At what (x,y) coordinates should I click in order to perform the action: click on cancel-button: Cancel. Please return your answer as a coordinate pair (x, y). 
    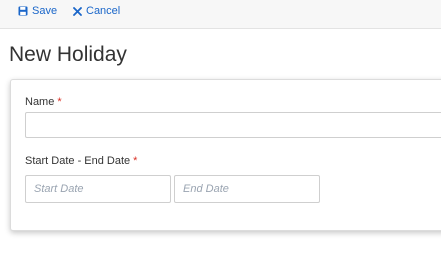
    Looking at the image, I should click on (96, 11).